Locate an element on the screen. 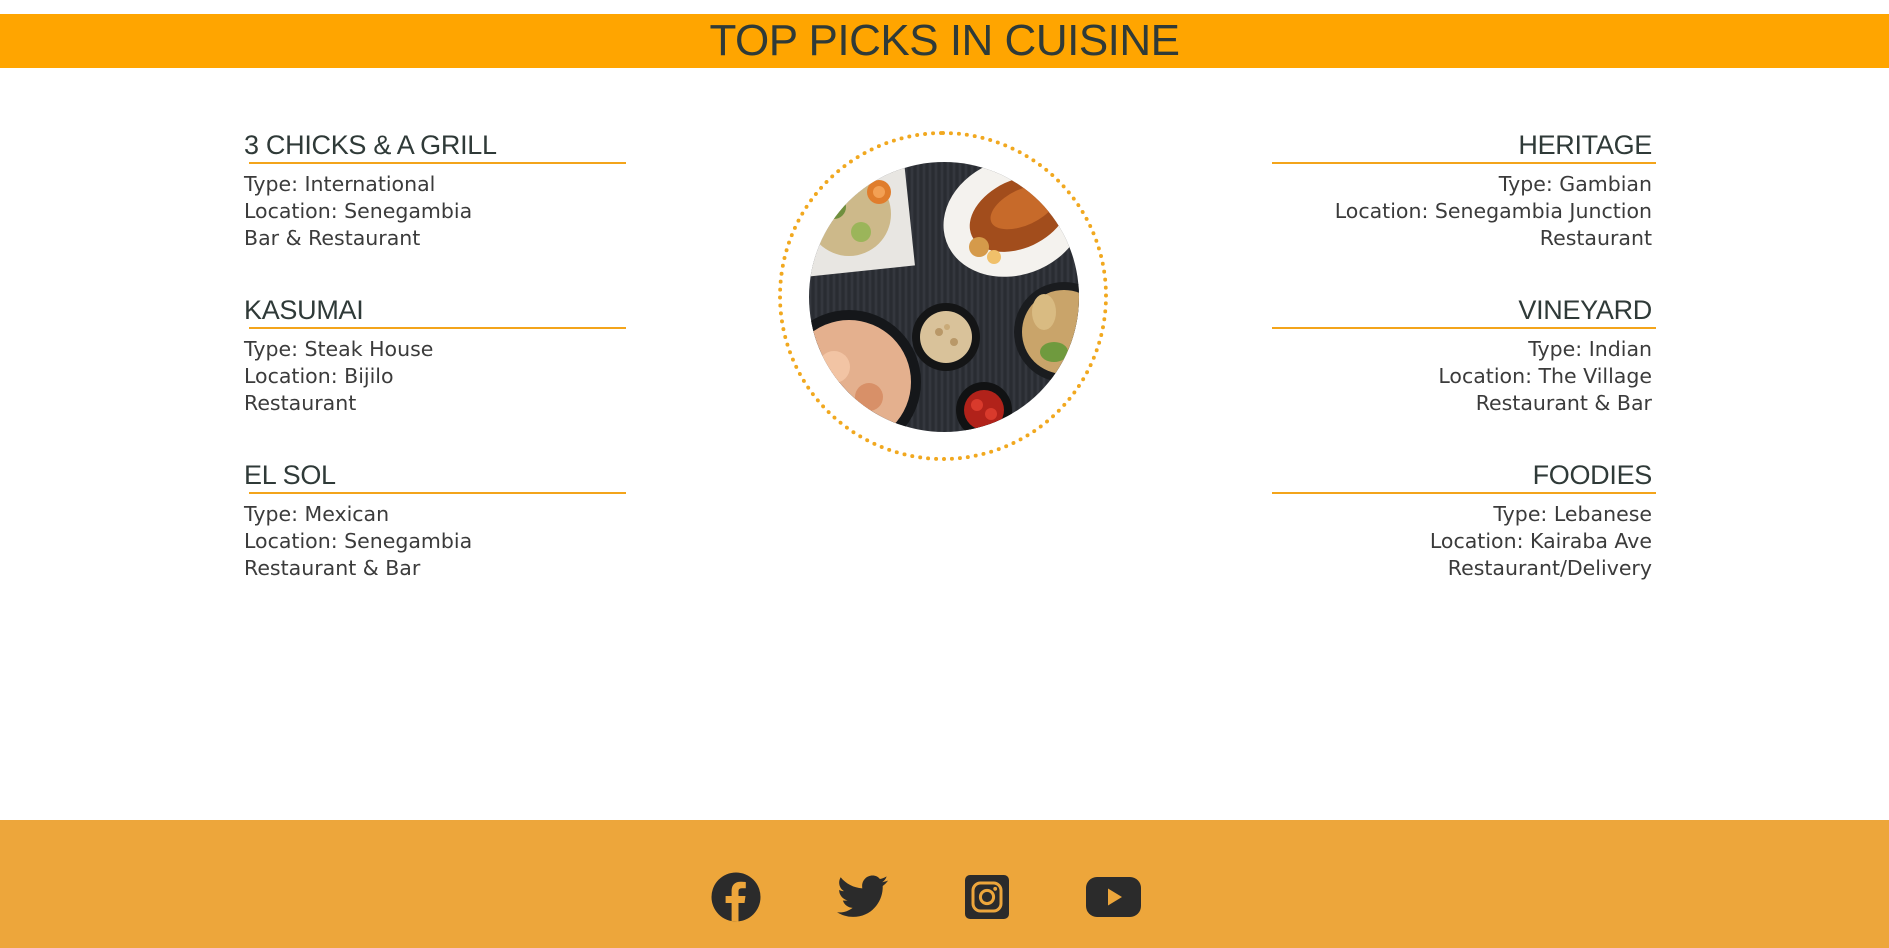  restaurant-name: FOODIES is located at coordinates (1592, 475).